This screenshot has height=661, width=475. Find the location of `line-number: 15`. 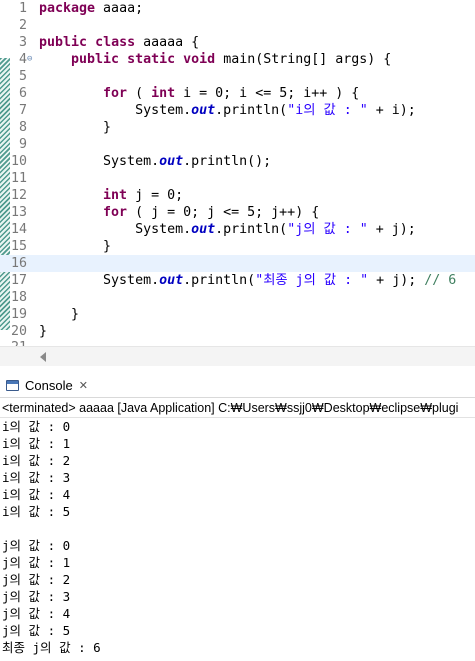

line-number: 15 is located at coordinates (18, 246).